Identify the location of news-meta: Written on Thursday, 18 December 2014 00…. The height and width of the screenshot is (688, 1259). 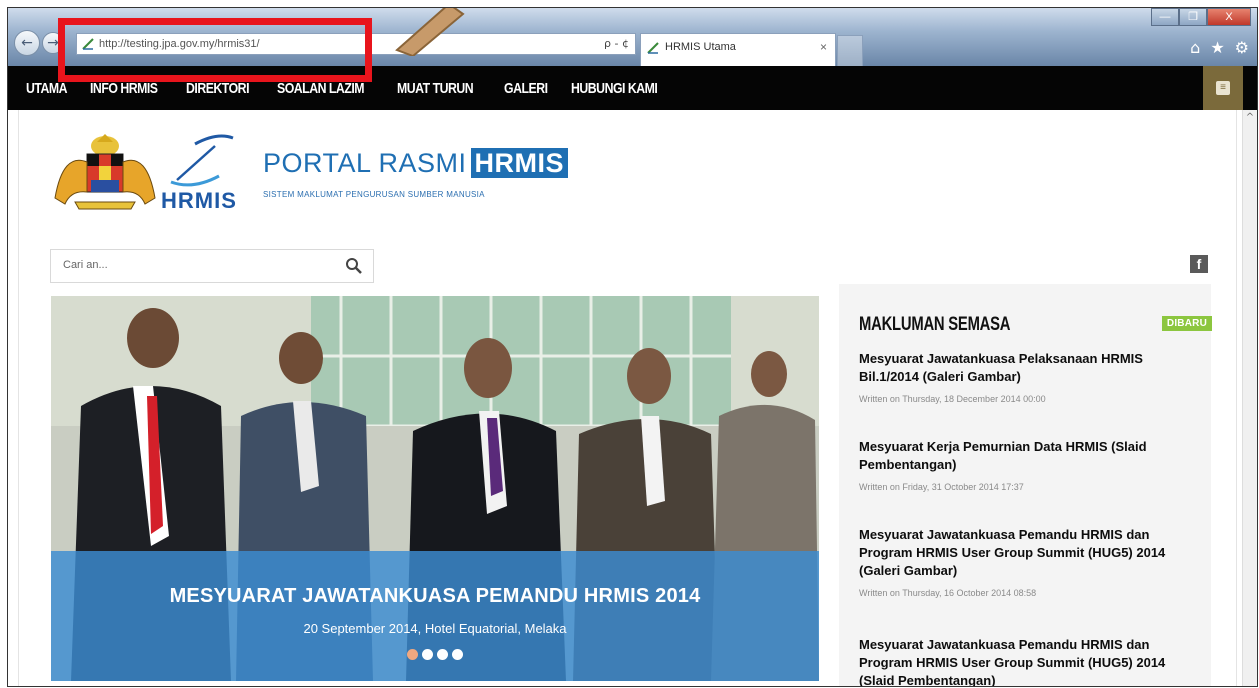
(952, 399).